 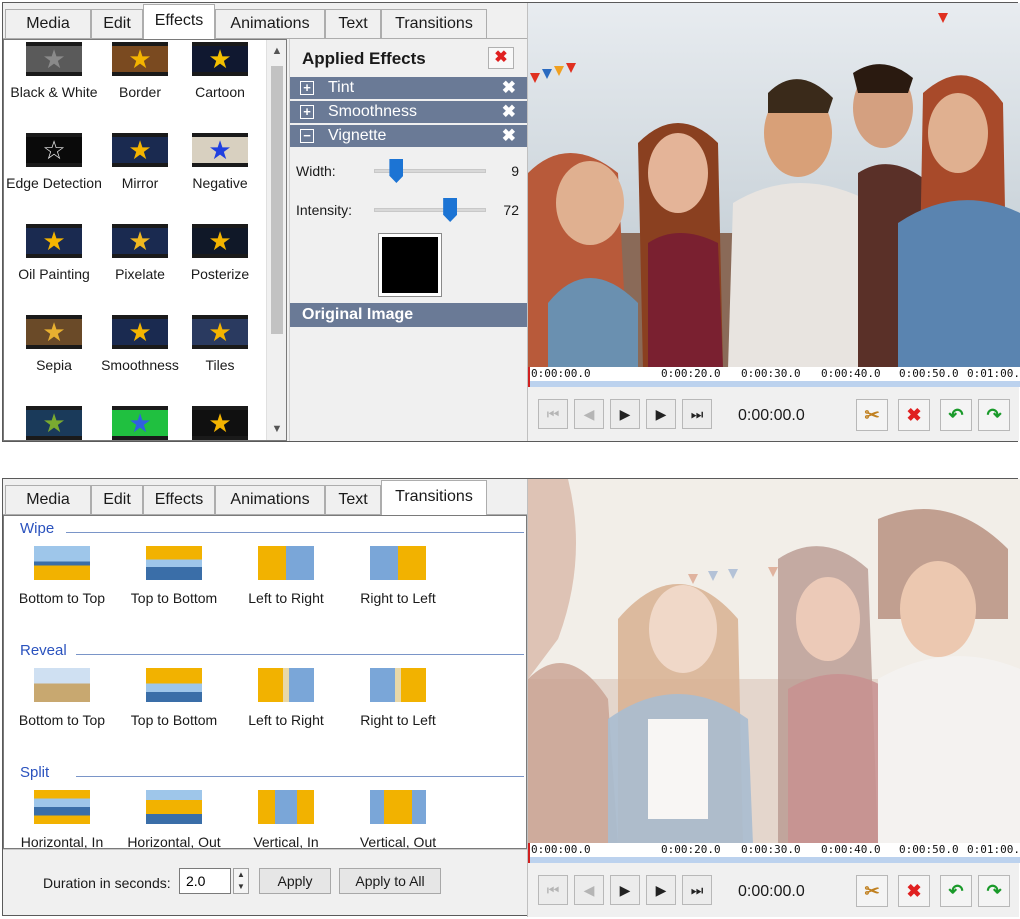 What do you see at coordinates (410, 265) in the screenshot?
I see `vignette-color-swatch` at bounding box center [410, 265].